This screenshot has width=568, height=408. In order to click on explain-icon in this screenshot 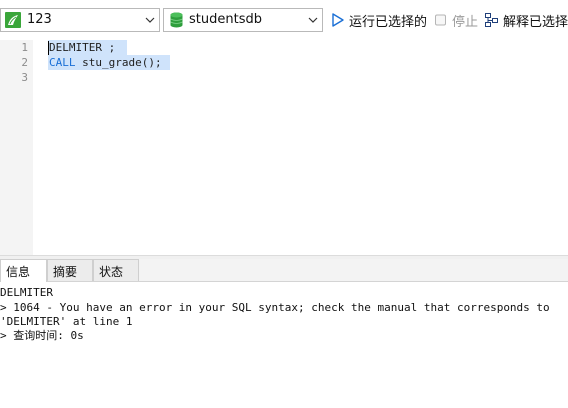, I will do `click(491, 20)`.